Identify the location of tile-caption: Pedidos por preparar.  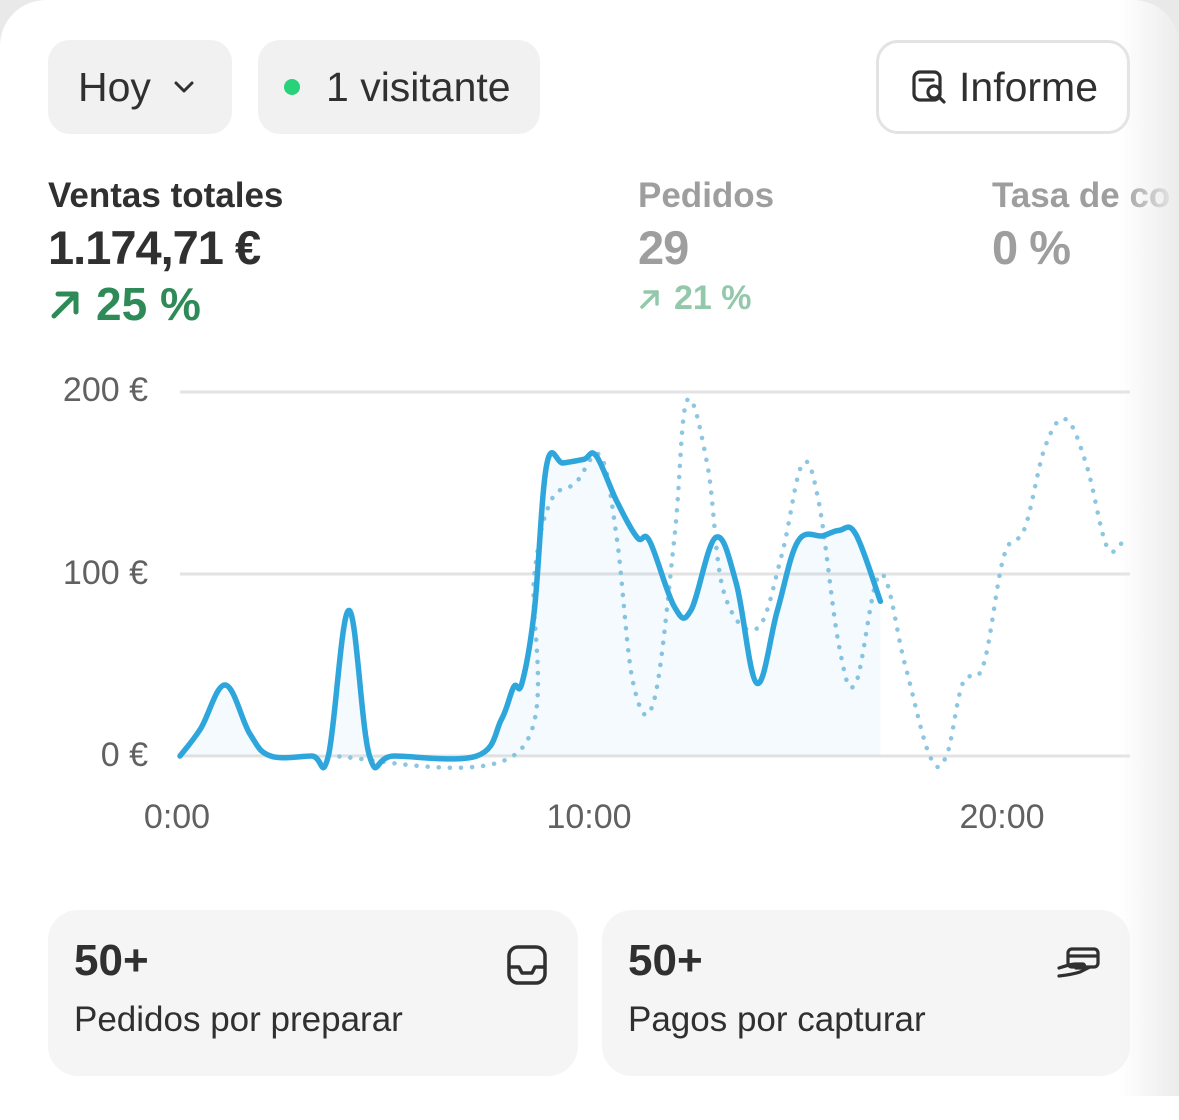
(238, 1019).